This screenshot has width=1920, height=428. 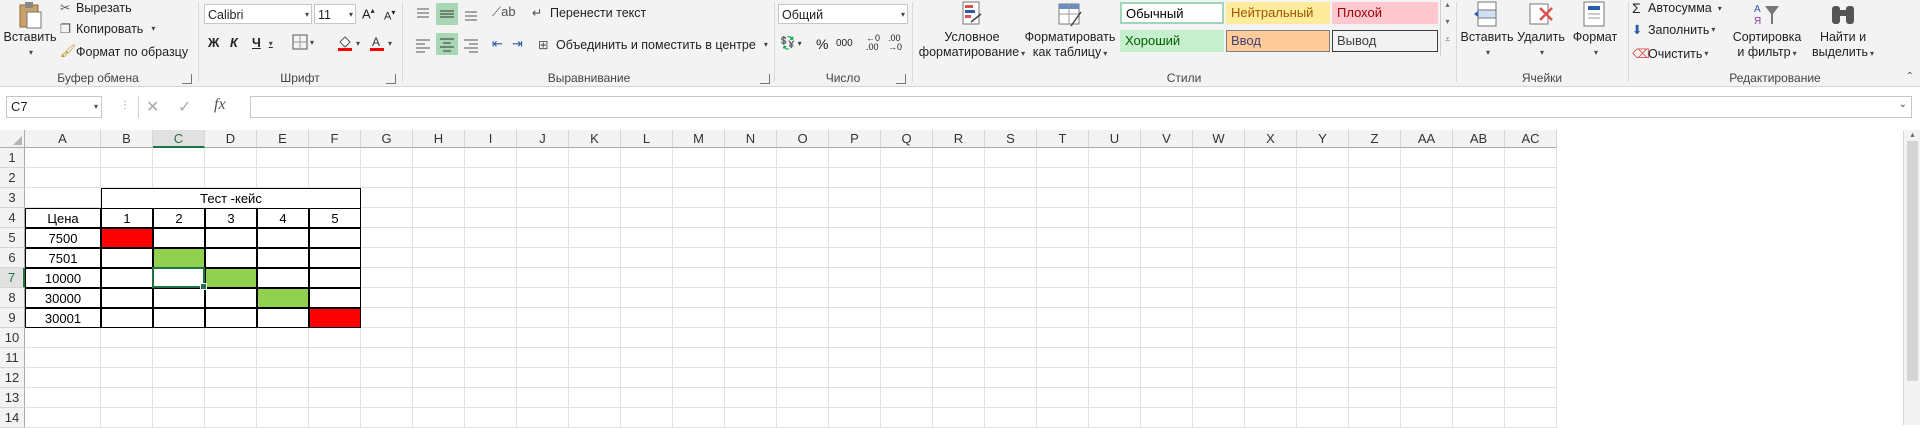 What do you see at coordinates (1531, 238) in the screenshot?
I see `cell-AC5` at bounding box center [1531, 238].